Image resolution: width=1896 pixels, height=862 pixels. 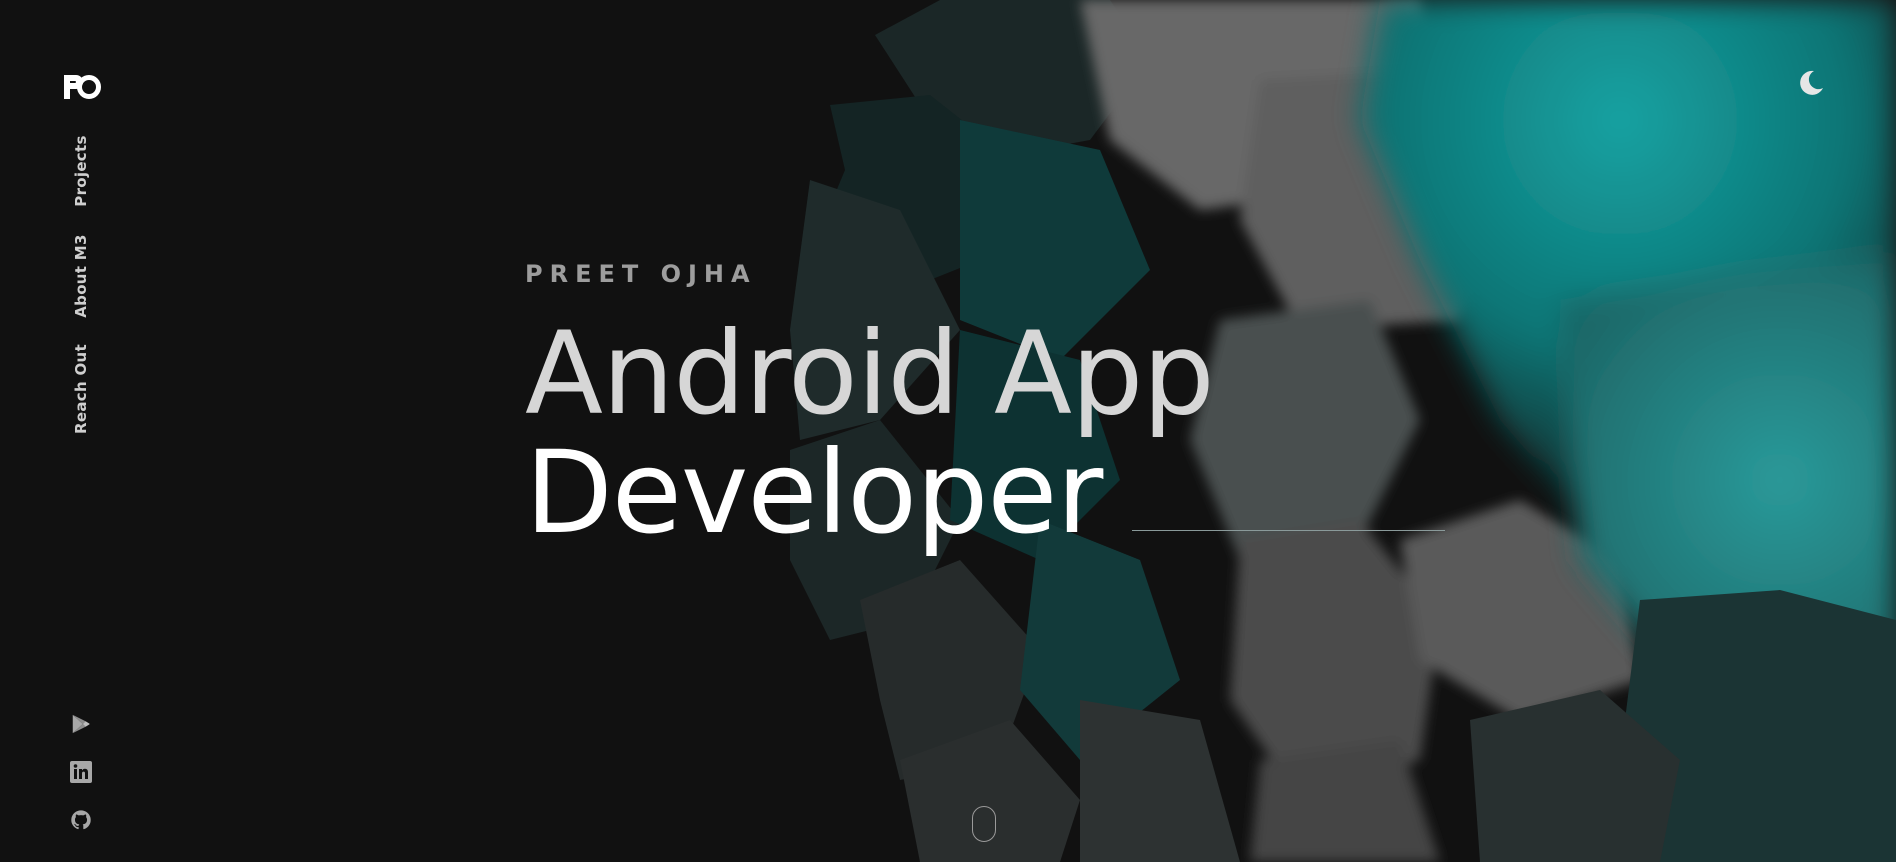 I want to click on theme-toggle-button, so click(x=1811, y=83).